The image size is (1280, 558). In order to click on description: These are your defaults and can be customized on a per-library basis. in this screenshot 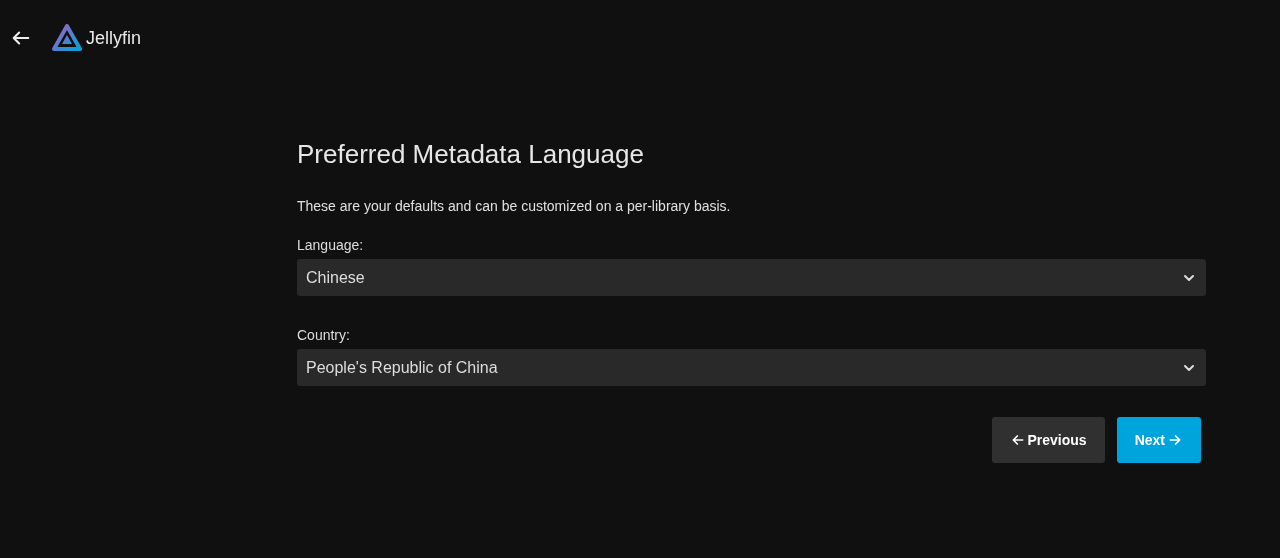, I will do `click(514, 206)`.